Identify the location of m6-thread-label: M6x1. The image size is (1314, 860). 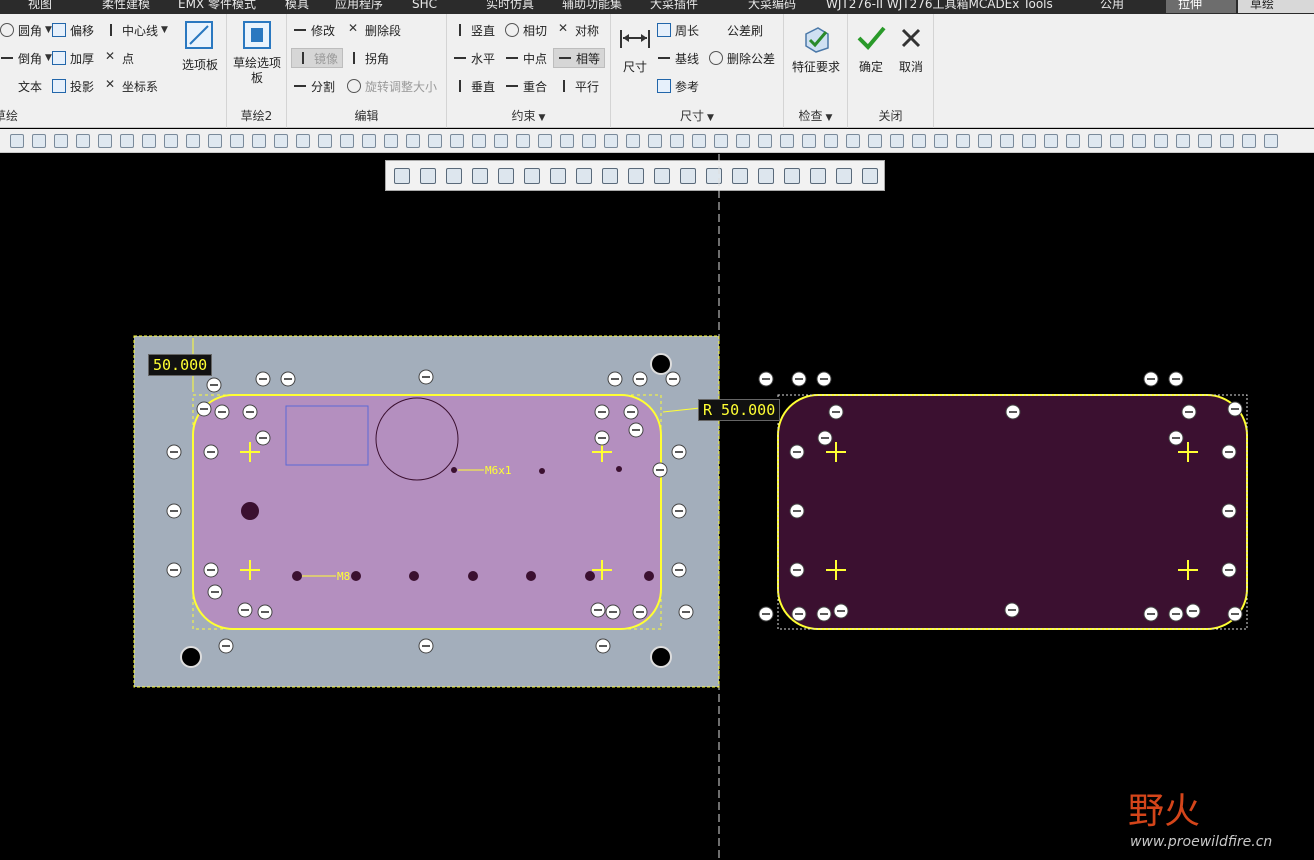
(498, 470).